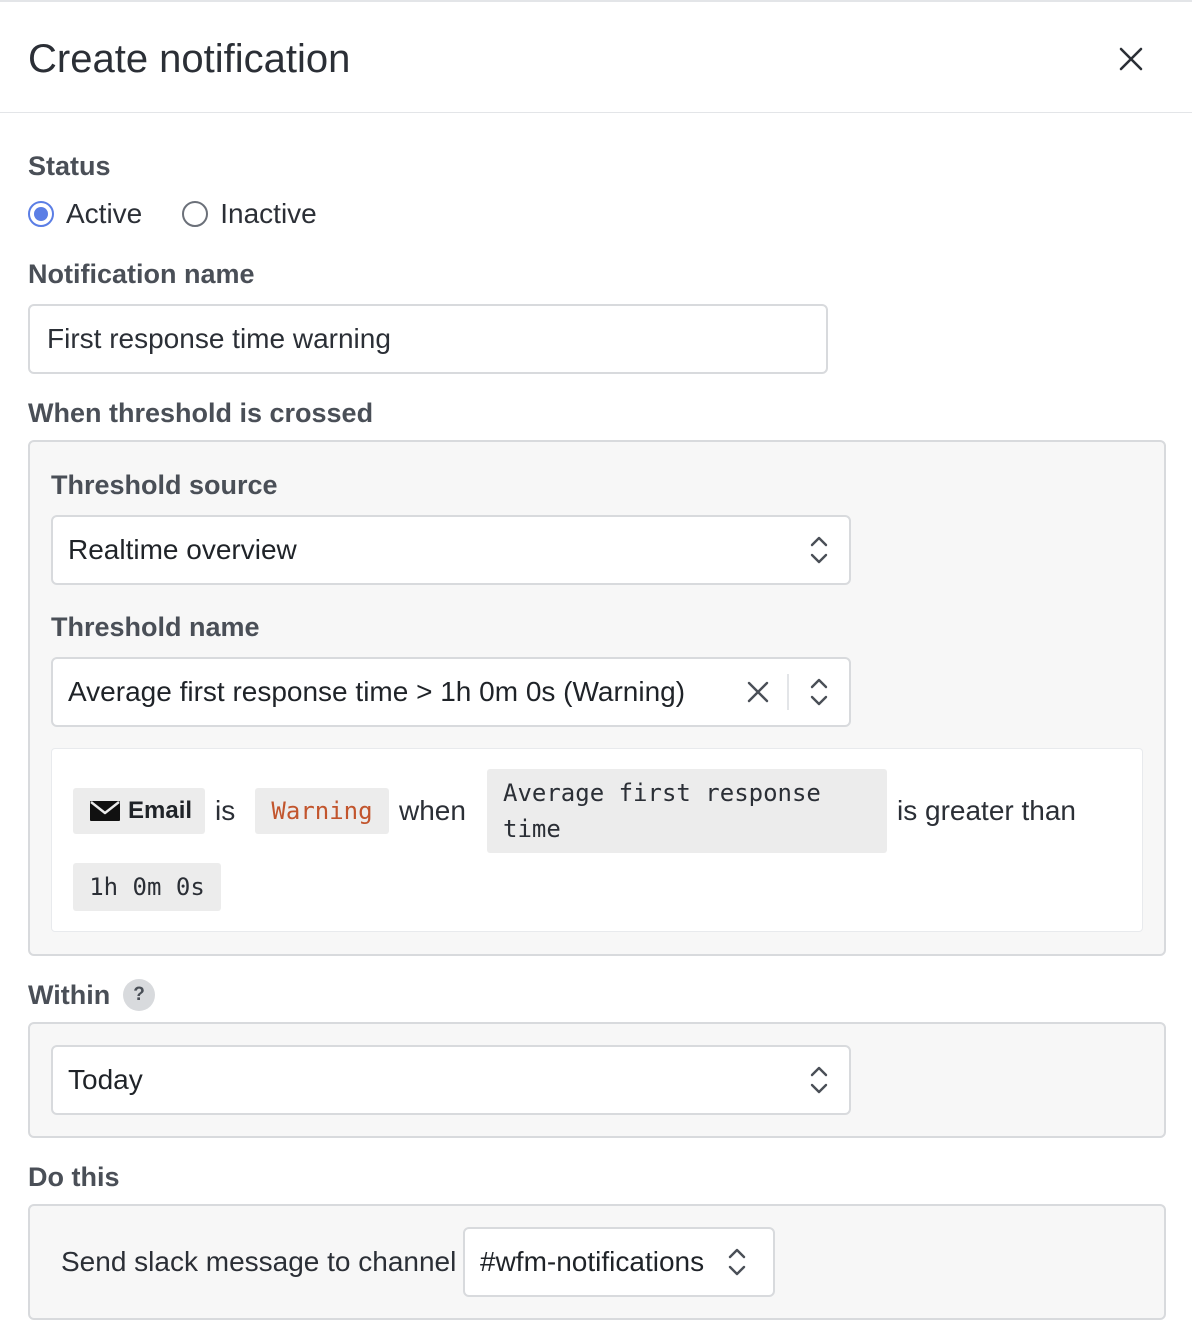 The image size is (1192, 1336). Describe the element at coordinates (189, 59) in the screenshot. I see `dialog-title: Create notification` at that location.